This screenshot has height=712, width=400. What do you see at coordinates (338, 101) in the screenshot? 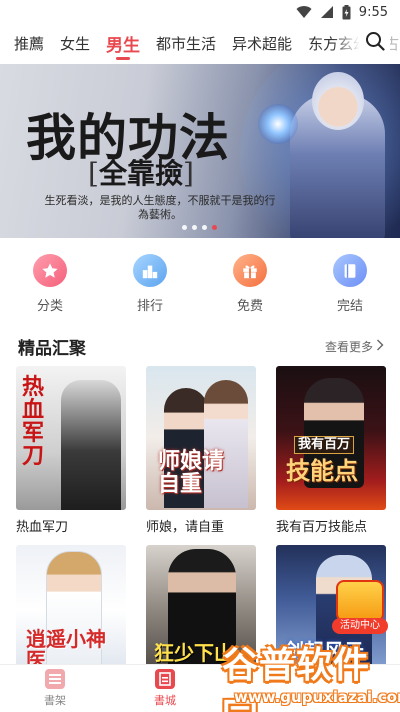
I see `banner-hero-head` at bounding box center [338, 101].